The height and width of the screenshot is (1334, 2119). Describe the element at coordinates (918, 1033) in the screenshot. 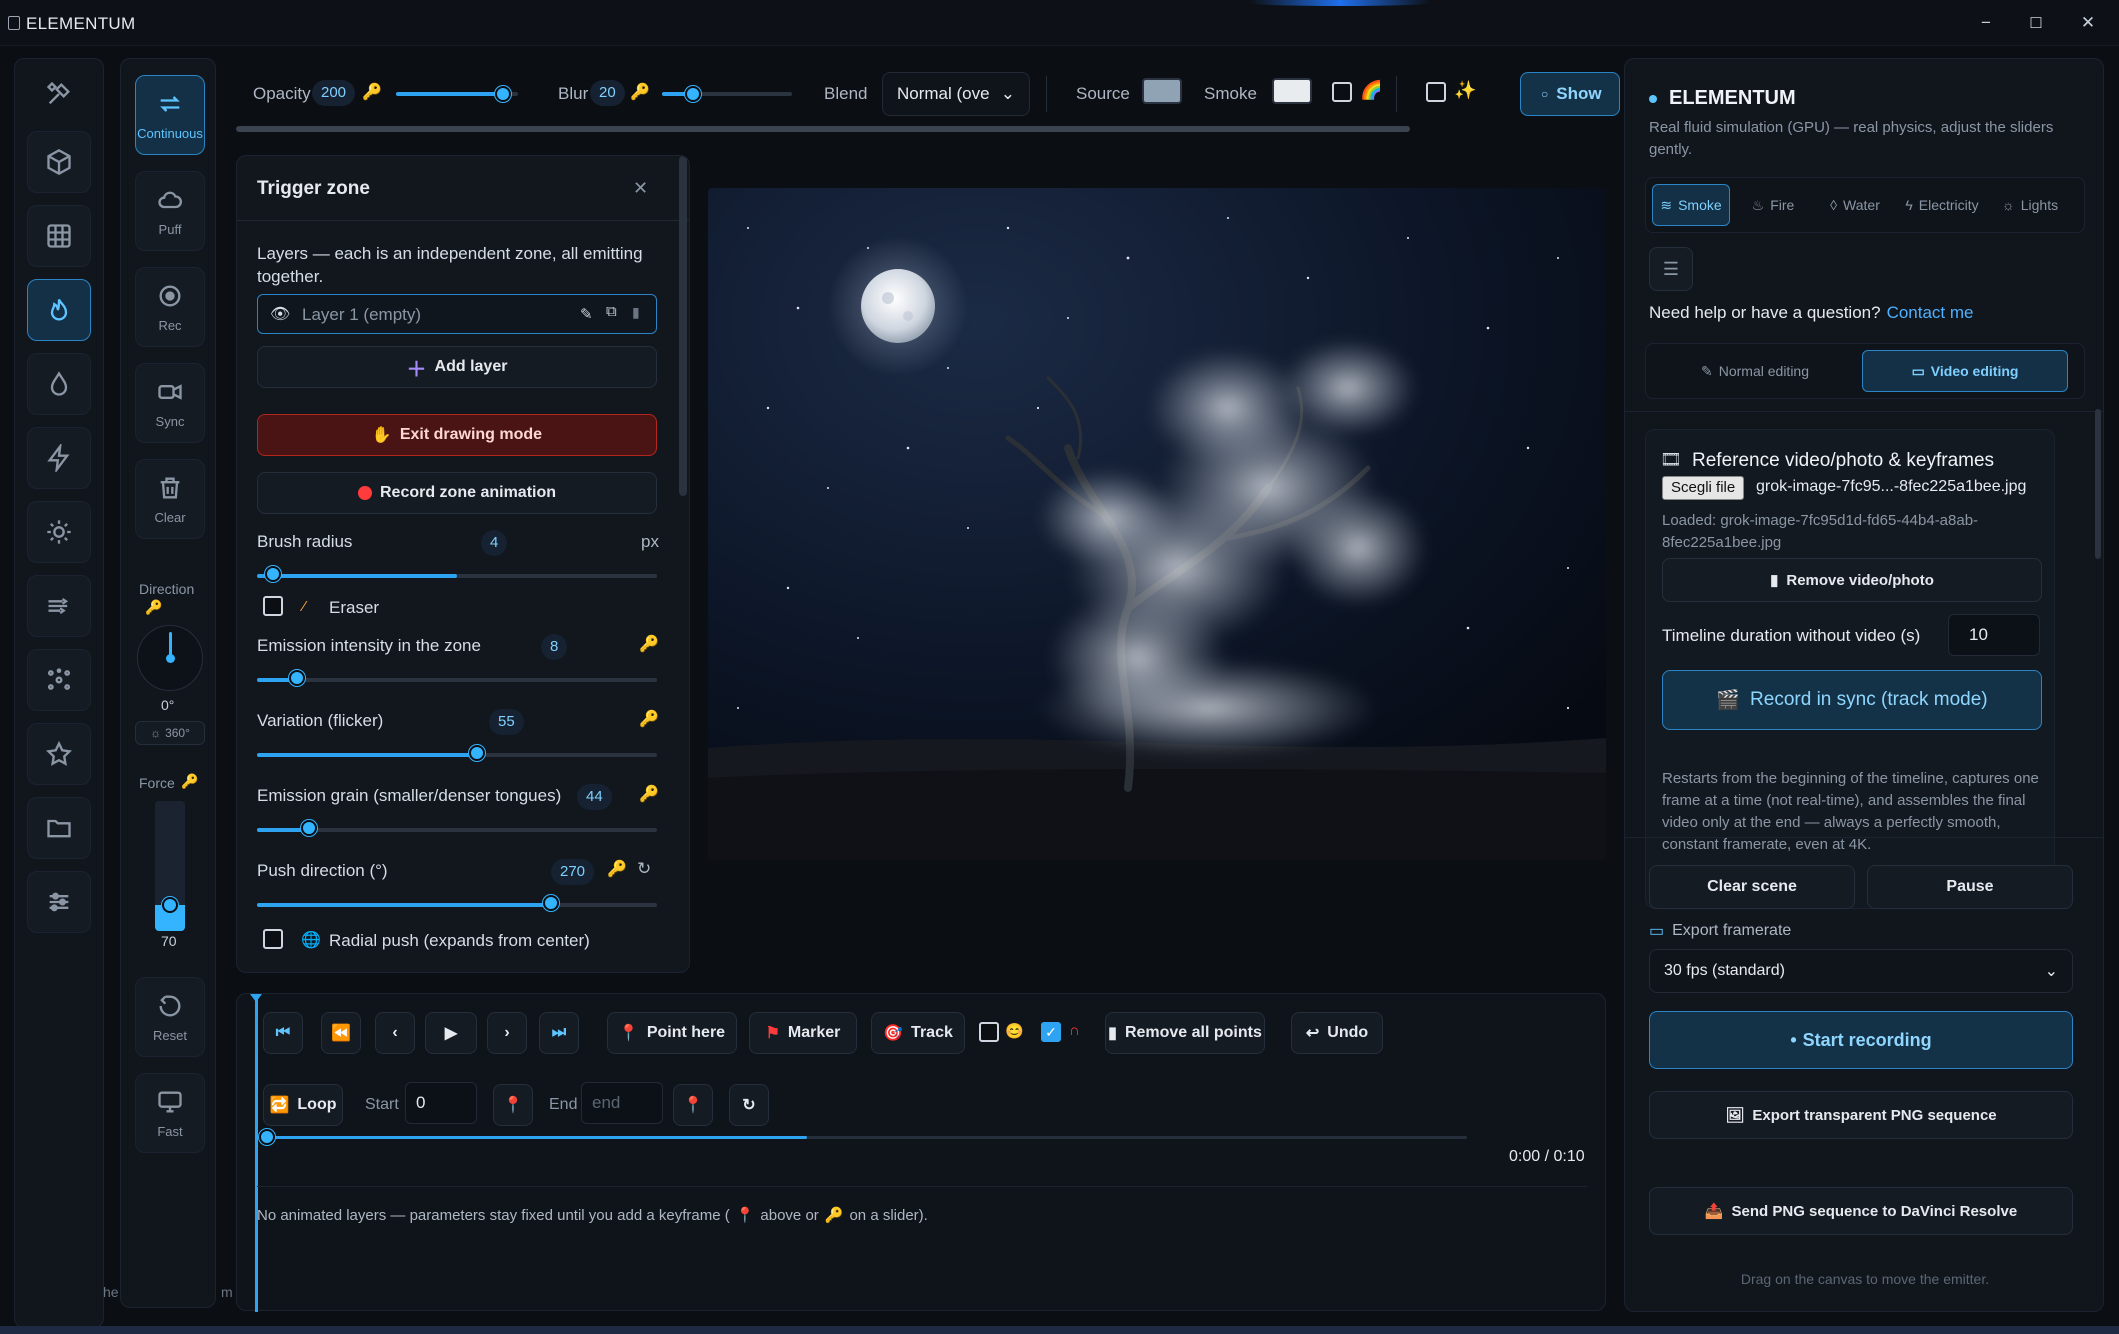

I see `track-button: 🎯 Track` at that location.